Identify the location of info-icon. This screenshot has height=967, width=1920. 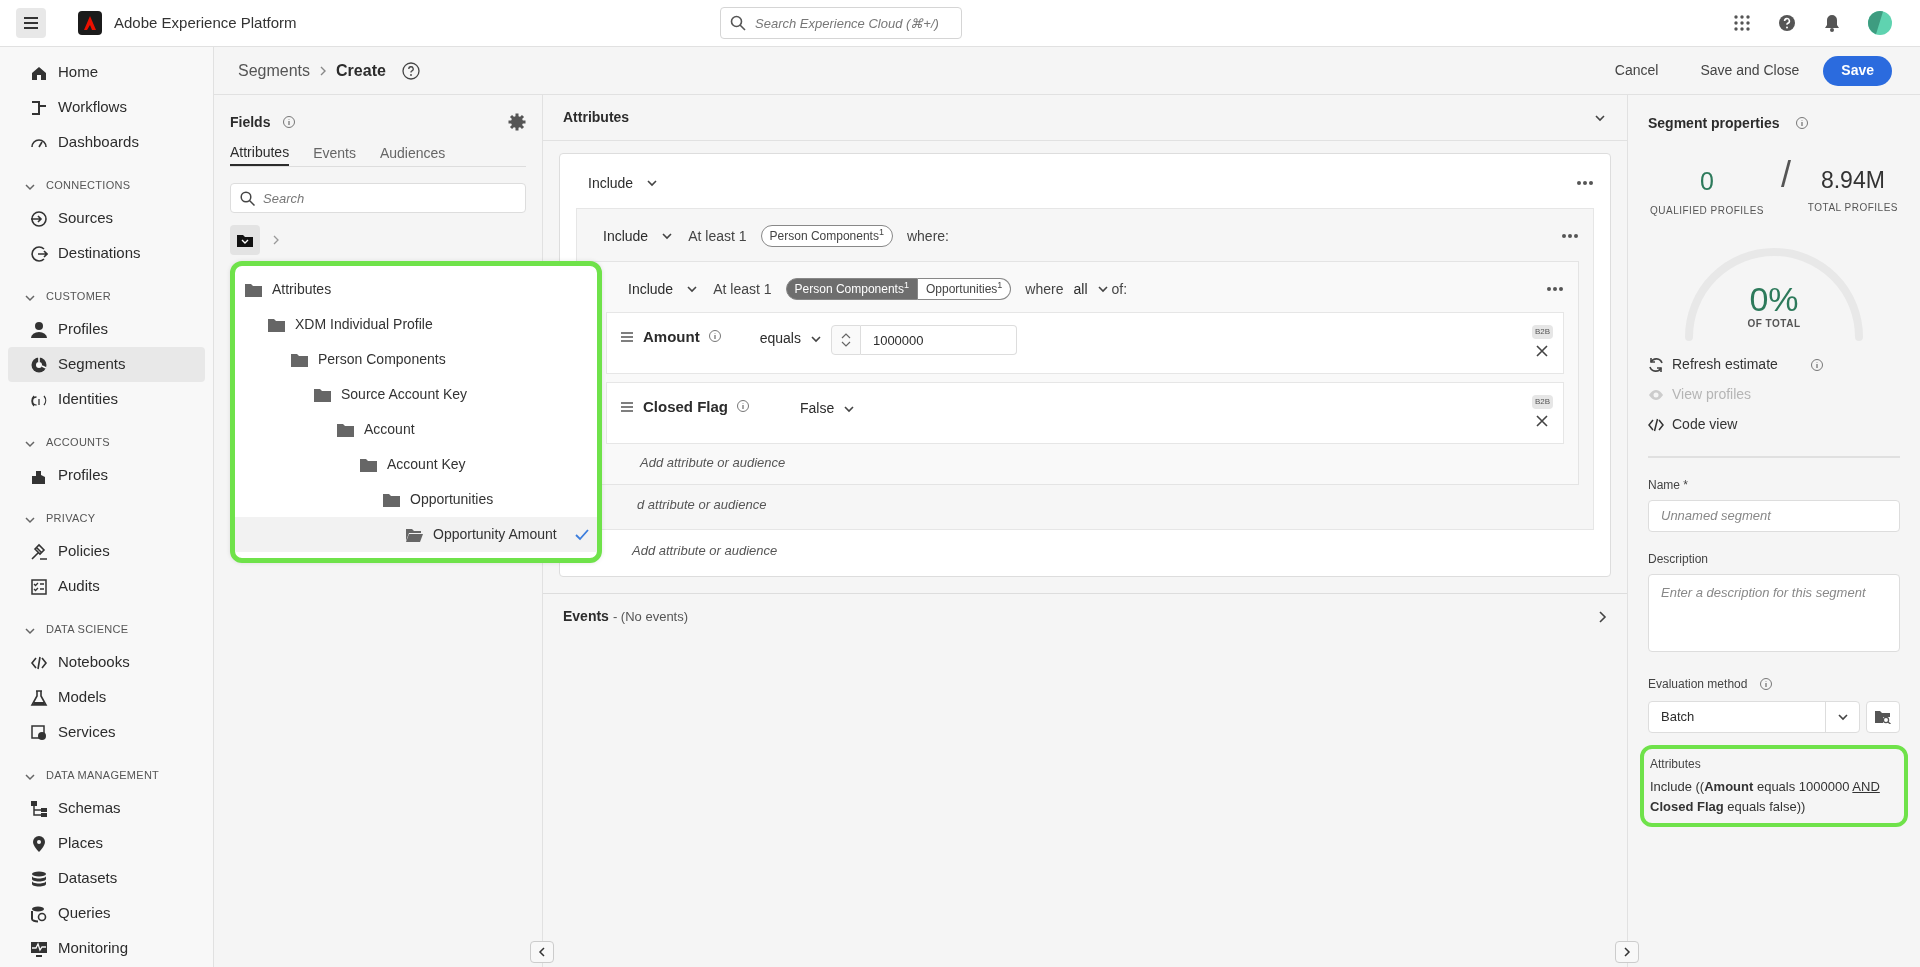
(1766, 683).